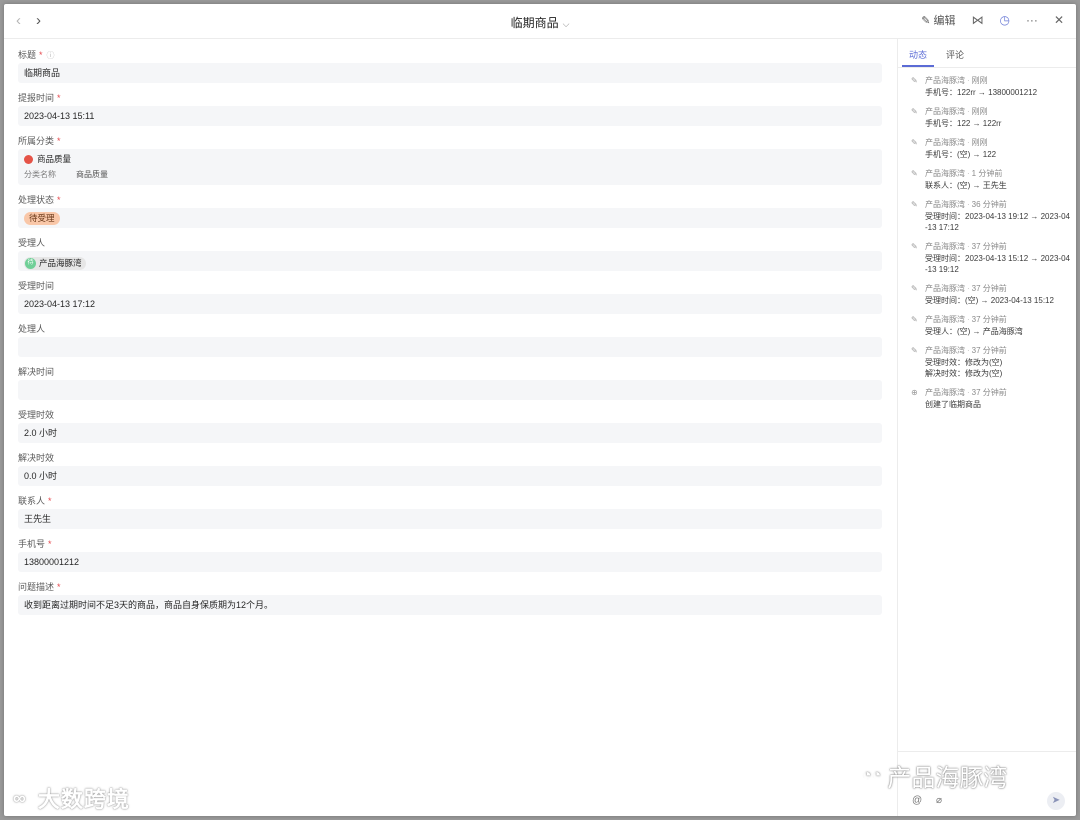  What do you see at coordinates (32, 329) in the screenshot?
I see `label-text: 处理人` at bounding box center [32, 329].